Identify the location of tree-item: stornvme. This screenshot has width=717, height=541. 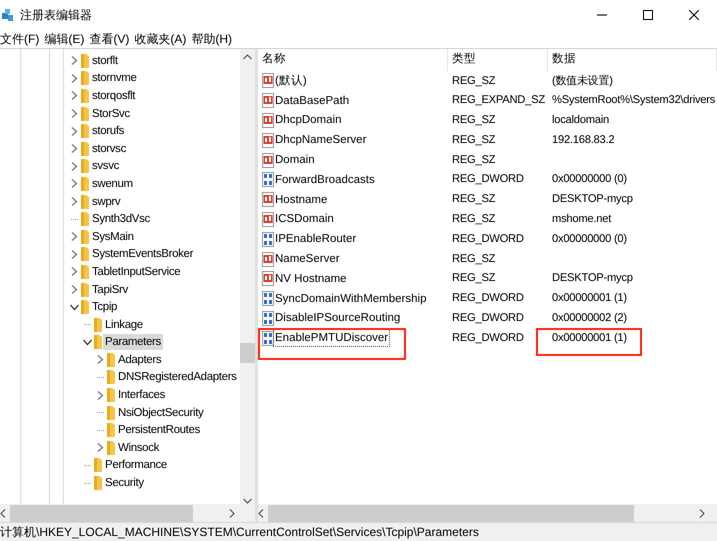
(114, 78).